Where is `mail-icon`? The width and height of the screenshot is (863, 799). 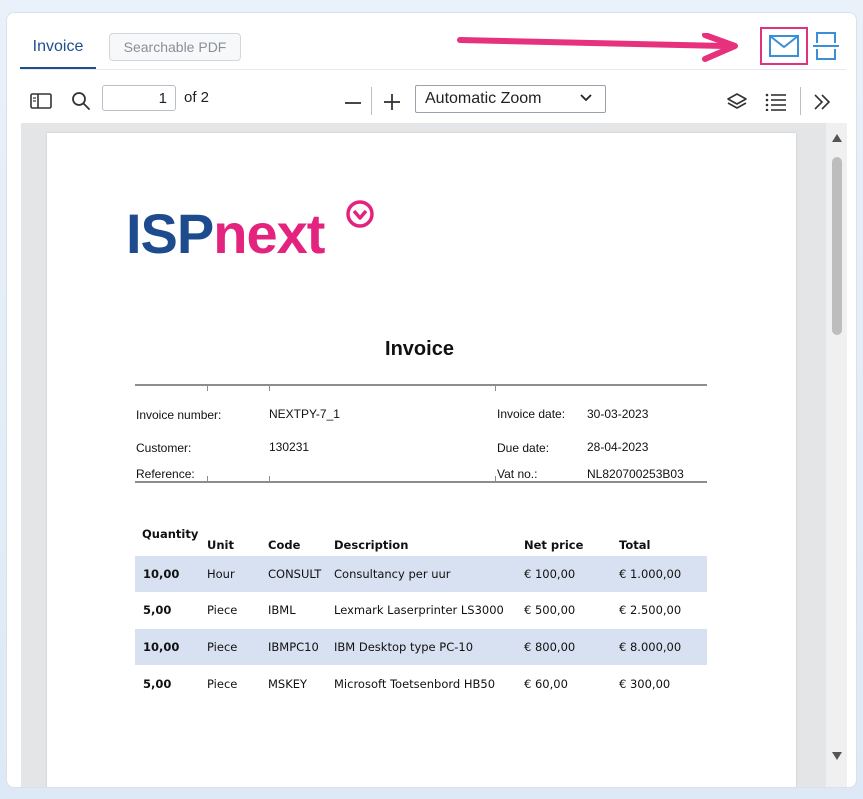
mail-icon is located at coordinates (784, 46).